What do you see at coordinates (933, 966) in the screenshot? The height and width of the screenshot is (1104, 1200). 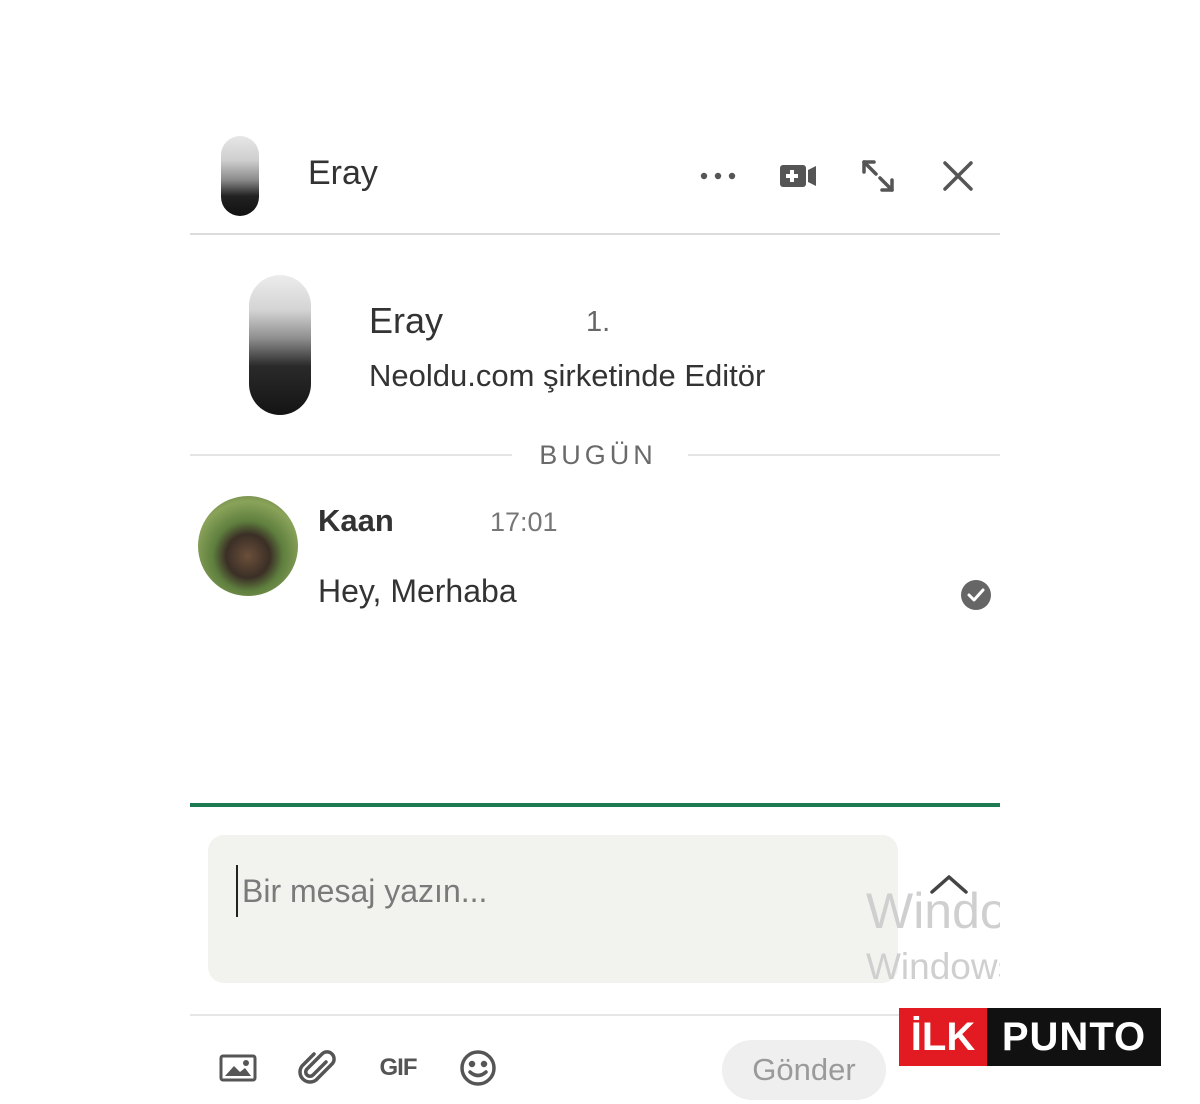 I see `os-watermark-line2: Windows` at bounding box center [933, 966].